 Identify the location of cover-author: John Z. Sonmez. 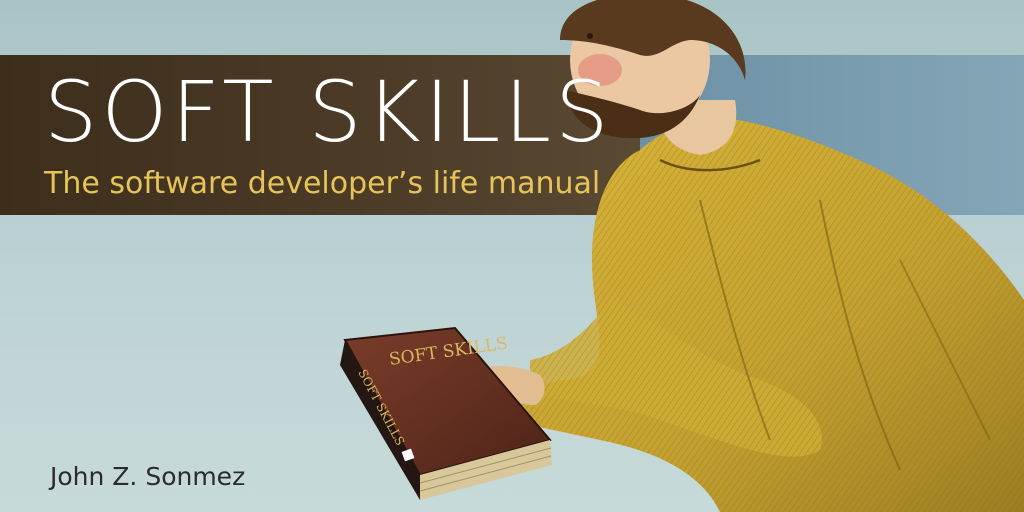
(148, 476).